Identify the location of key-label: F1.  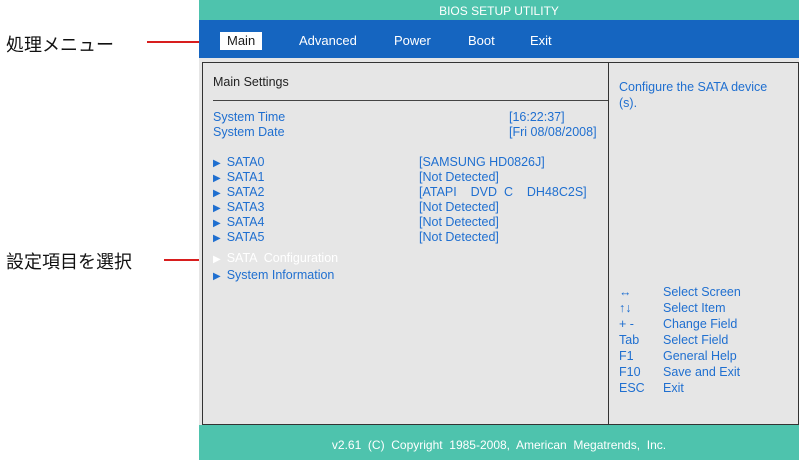
(626, 356).